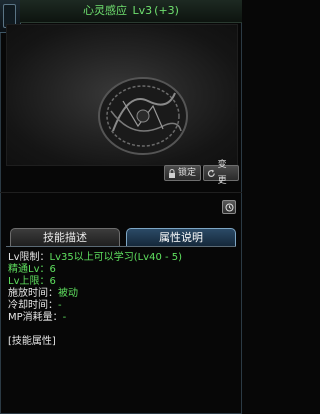  I want to click on skill-title-bar: 心灵感应 Lv3 (+3), so click(131, 11).